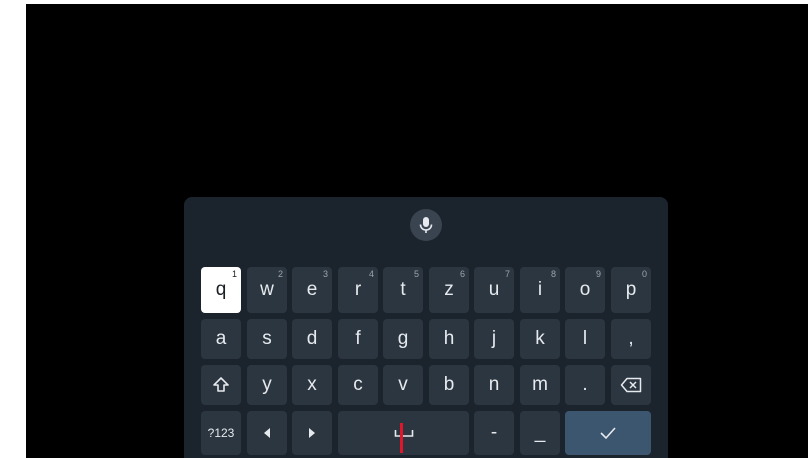  I want to click on key-hint: 8, so click(553, 274).